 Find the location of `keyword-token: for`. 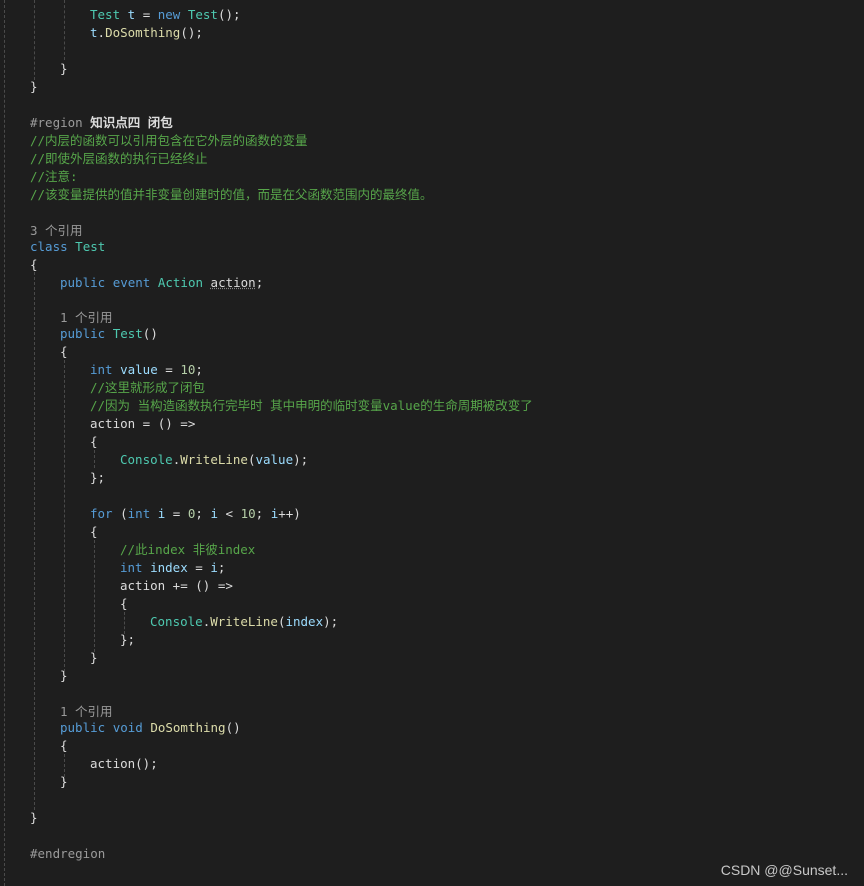

keyword-token: for is located at coordinates (101, 513).